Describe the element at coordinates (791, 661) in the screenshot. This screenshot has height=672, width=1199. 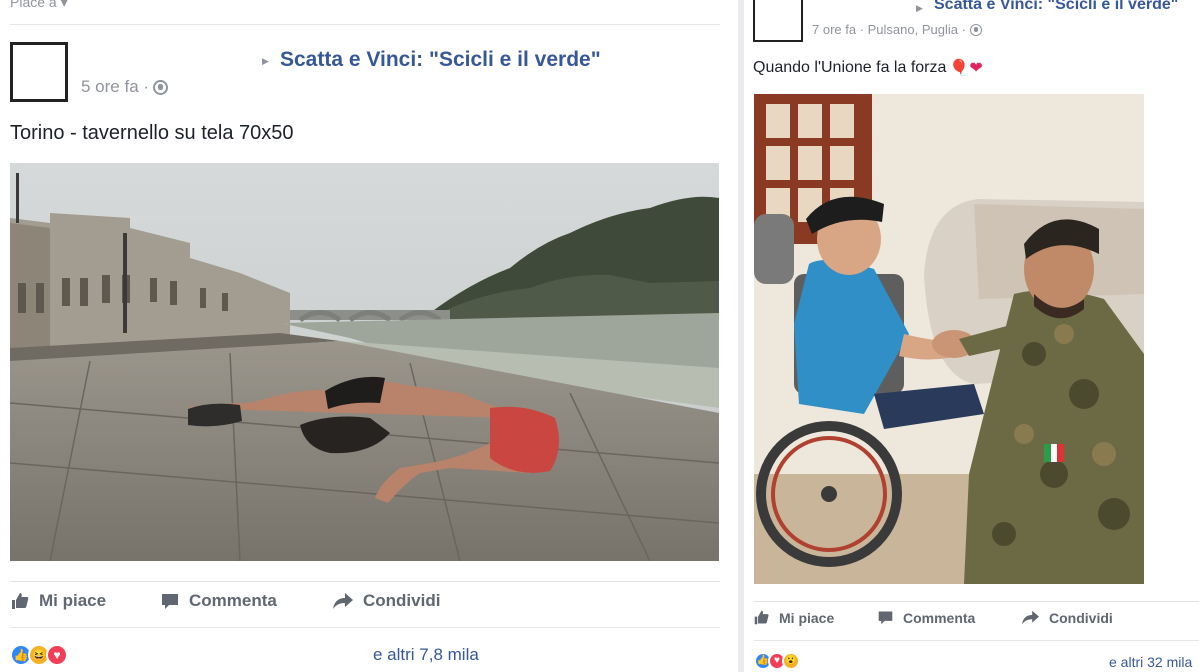
I see `wow-reaction-icon: 😮` at that location.